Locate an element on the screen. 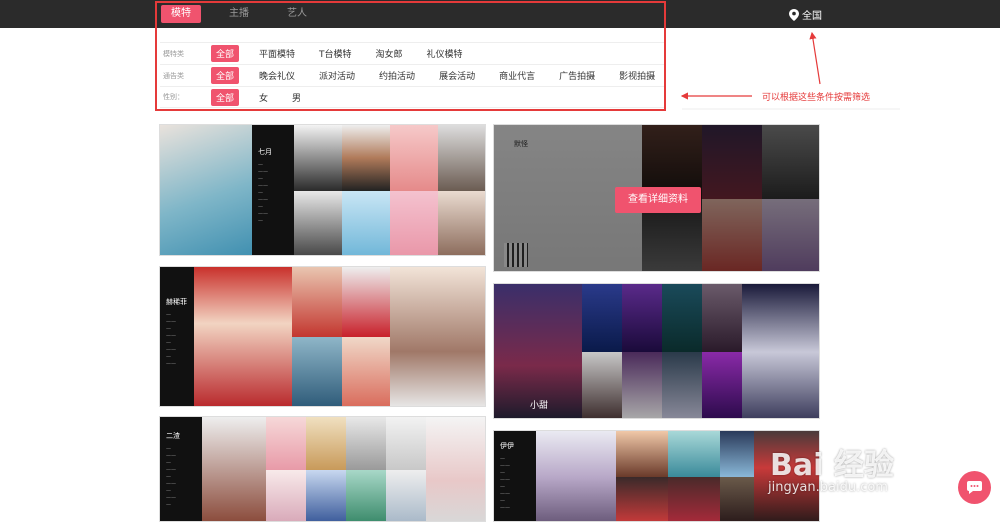 This screenshot has width=1000, height=522. model-name: 小甜 is located at coordinates (539, 406).